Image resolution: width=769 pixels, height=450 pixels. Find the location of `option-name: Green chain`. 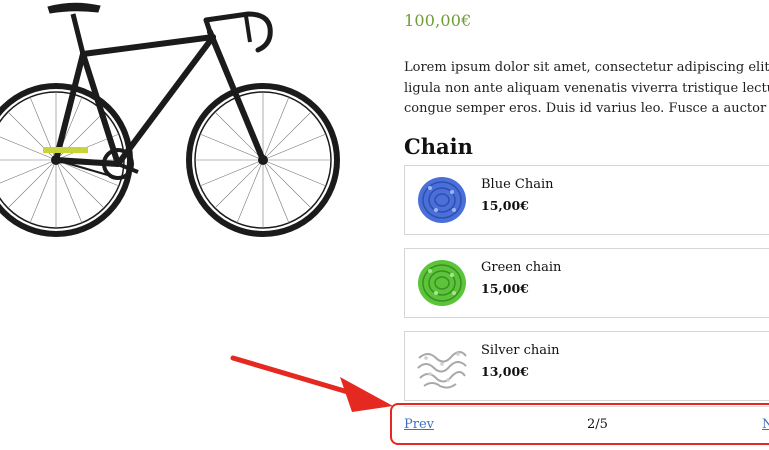

option-name: Green chain is located at coordinates (521, 267).